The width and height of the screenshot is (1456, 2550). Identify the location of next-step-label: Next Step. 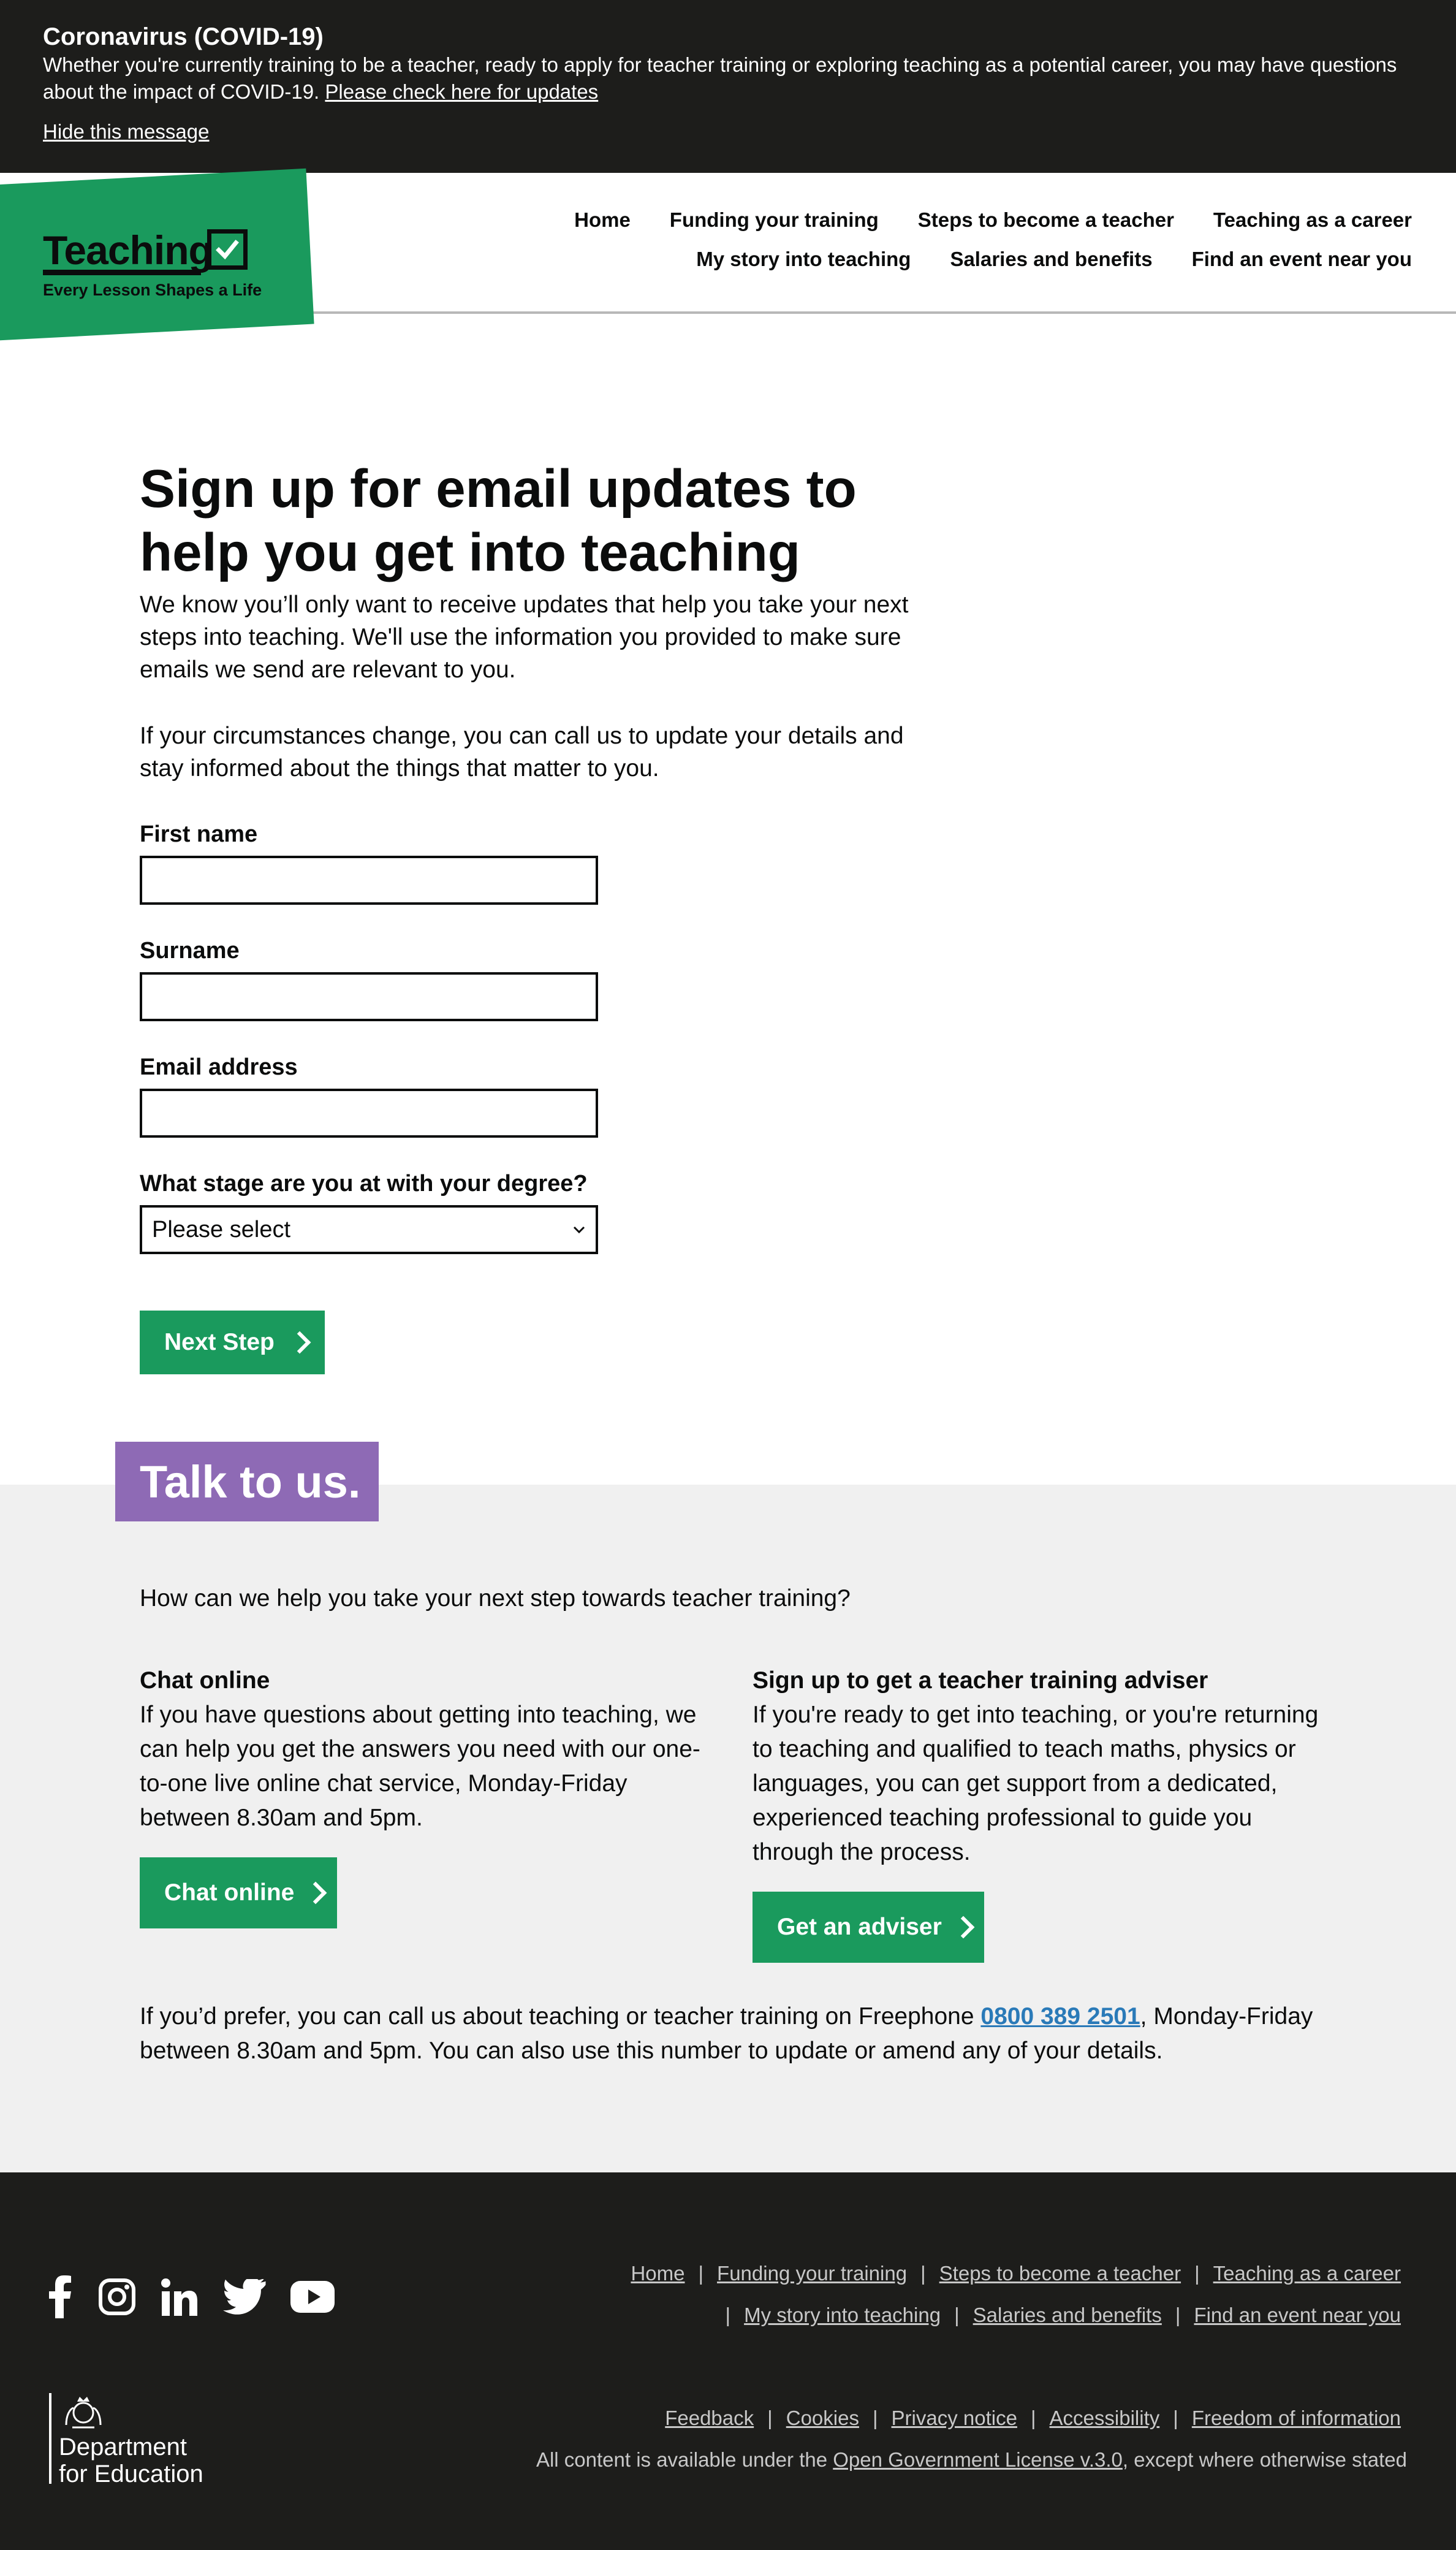
(219, 1342).